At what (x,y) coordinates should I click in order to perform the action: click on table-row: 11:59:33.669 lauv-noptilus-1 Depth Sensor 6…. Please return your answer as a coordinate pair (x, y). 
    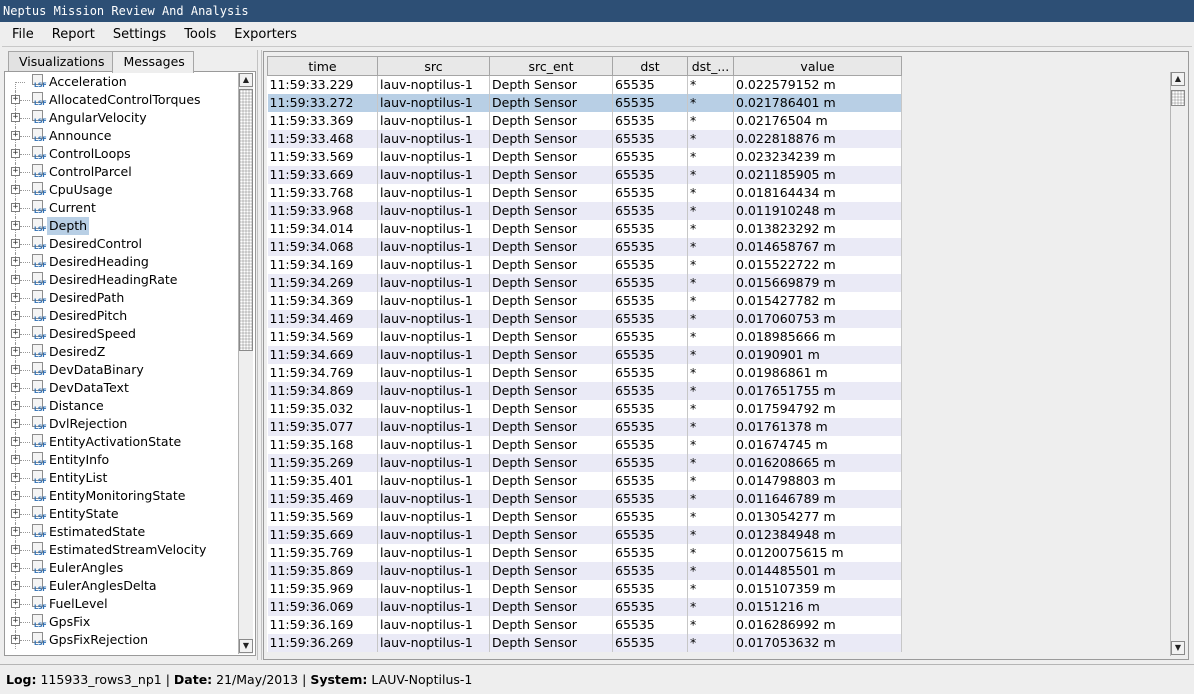
    Looking at the image, I should click on (584, 174).